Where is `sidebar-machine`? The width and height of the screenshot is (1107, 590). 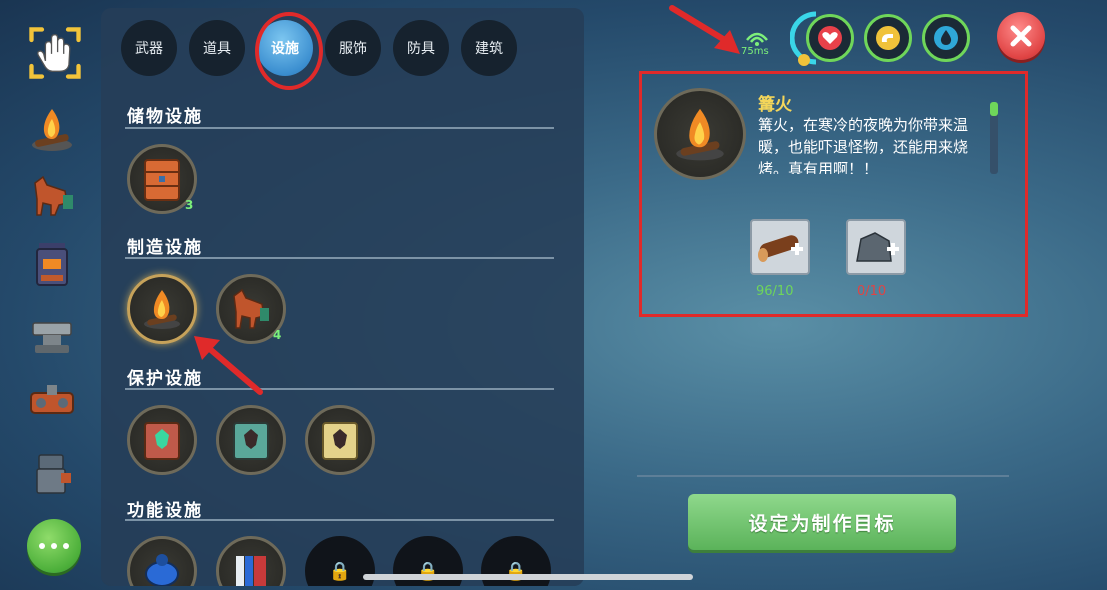
sidebar-machine is located at coordinates (52, 402).